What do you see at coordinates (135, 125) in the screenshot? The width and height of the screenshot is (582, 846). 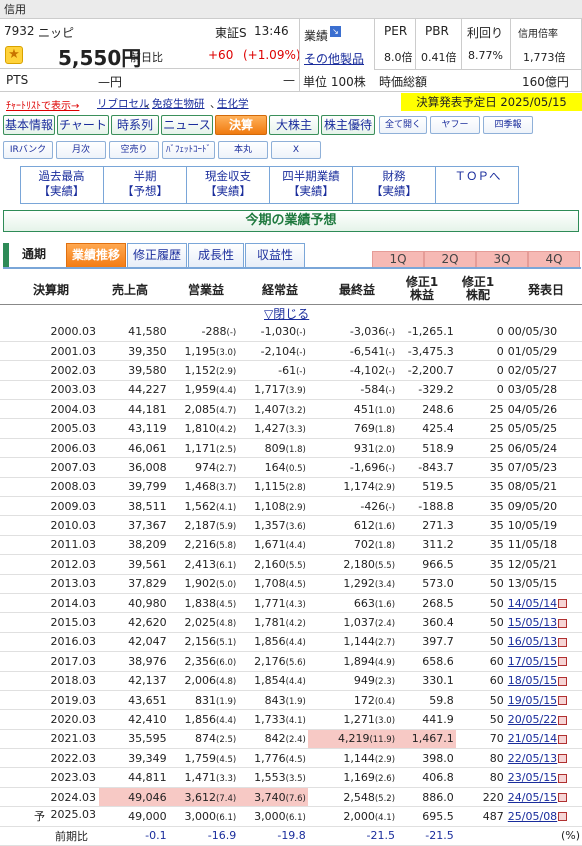 I see `nav-timeseries: 時系列` at bounding box center [135, 125].